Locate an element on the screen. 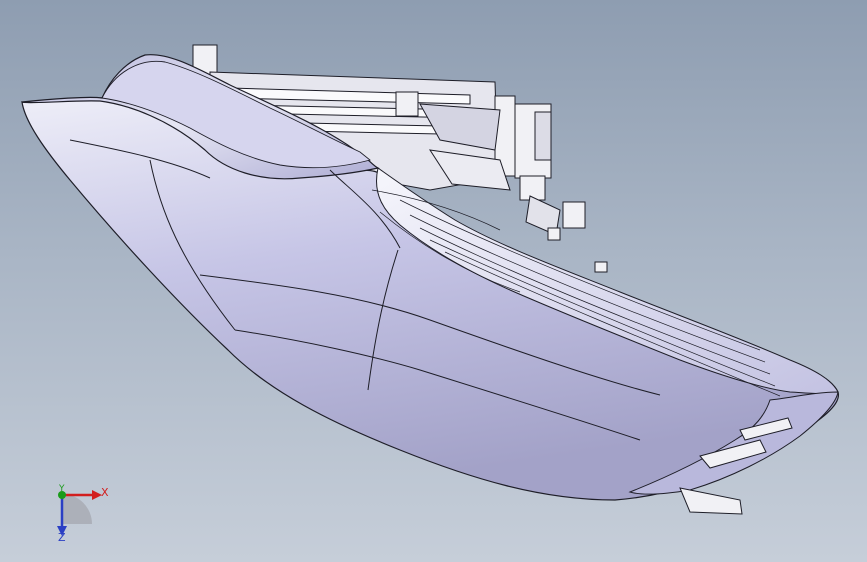 The width and height of the screenshot is (867, 562). x-axis-label: X is located at coordinates (105, 492).